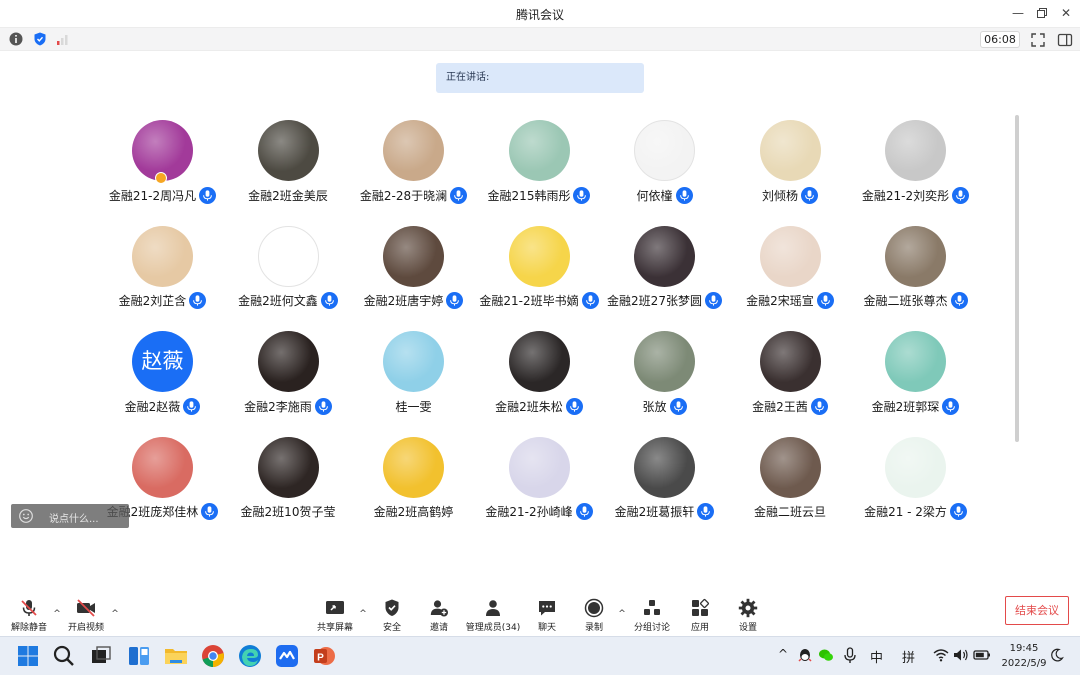 This screenshot has height=675, width=1080. Describe the element at coordinates (162, 273) in the screenshot. I see `participant-tile: 金融2刘芷含` at that location.